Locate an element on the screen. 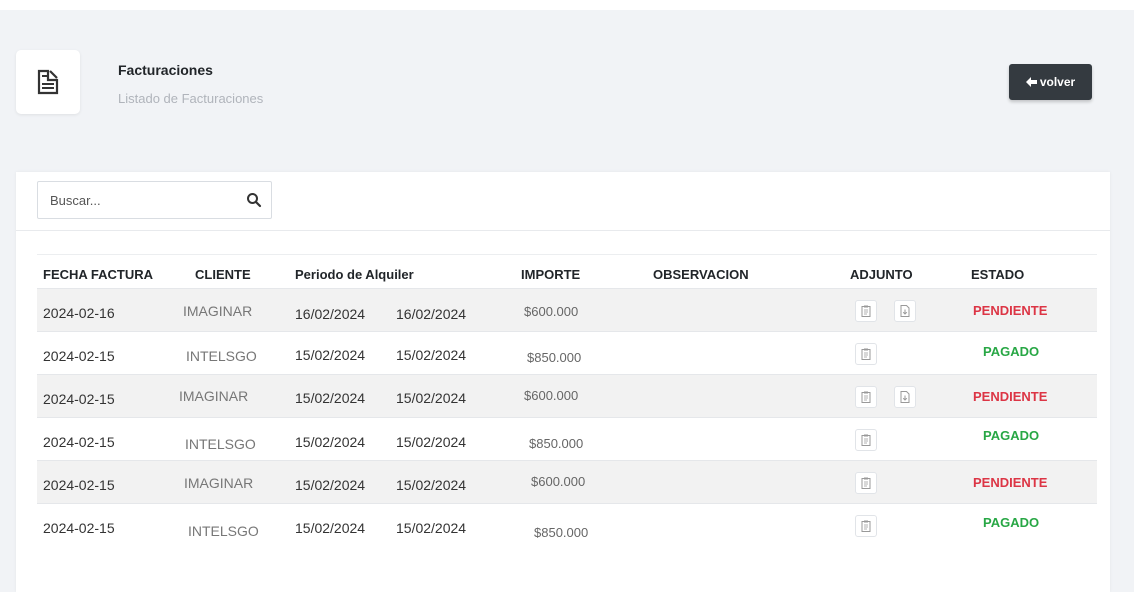 The image size is (1134, 592). divider is located at coordinates (563, 230).